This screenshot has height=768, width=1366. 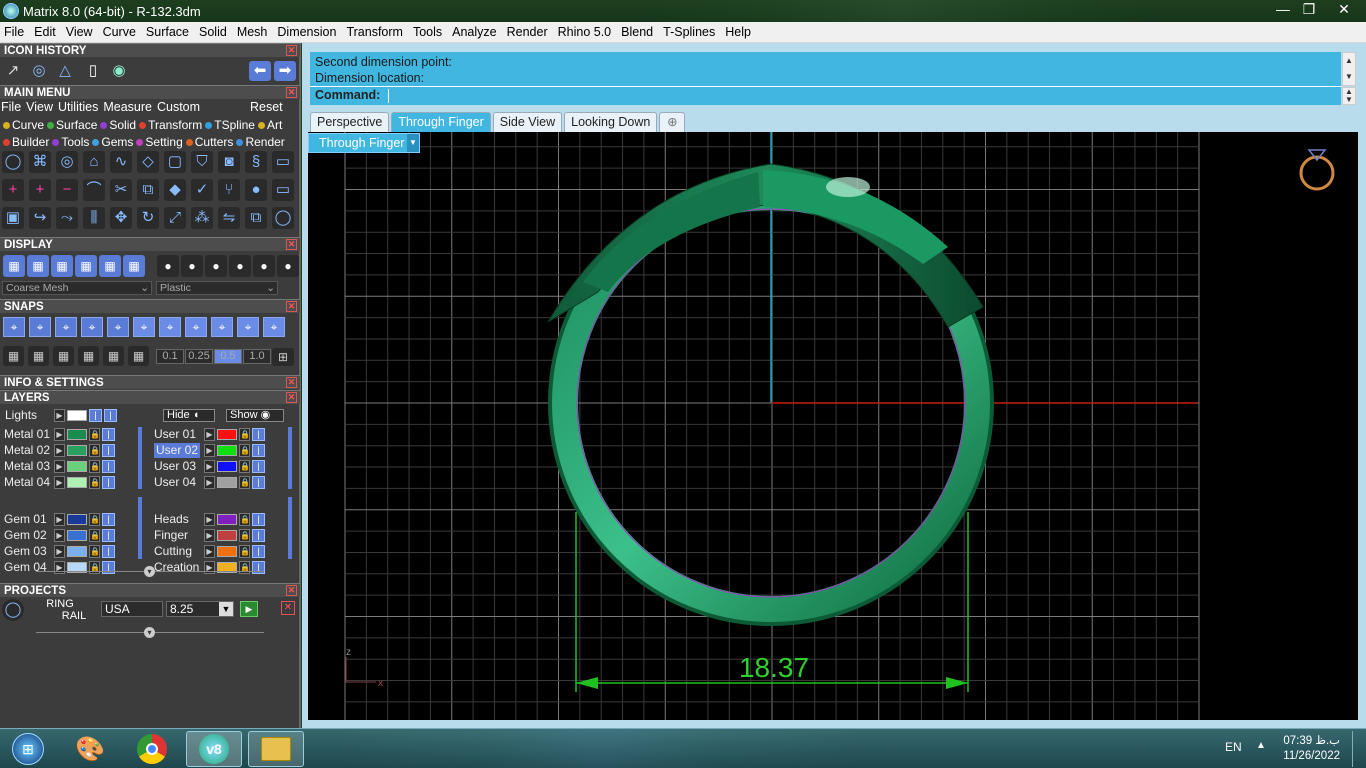 I want to click on frame-tool-icon: ▢, so click(x=175, y=162).